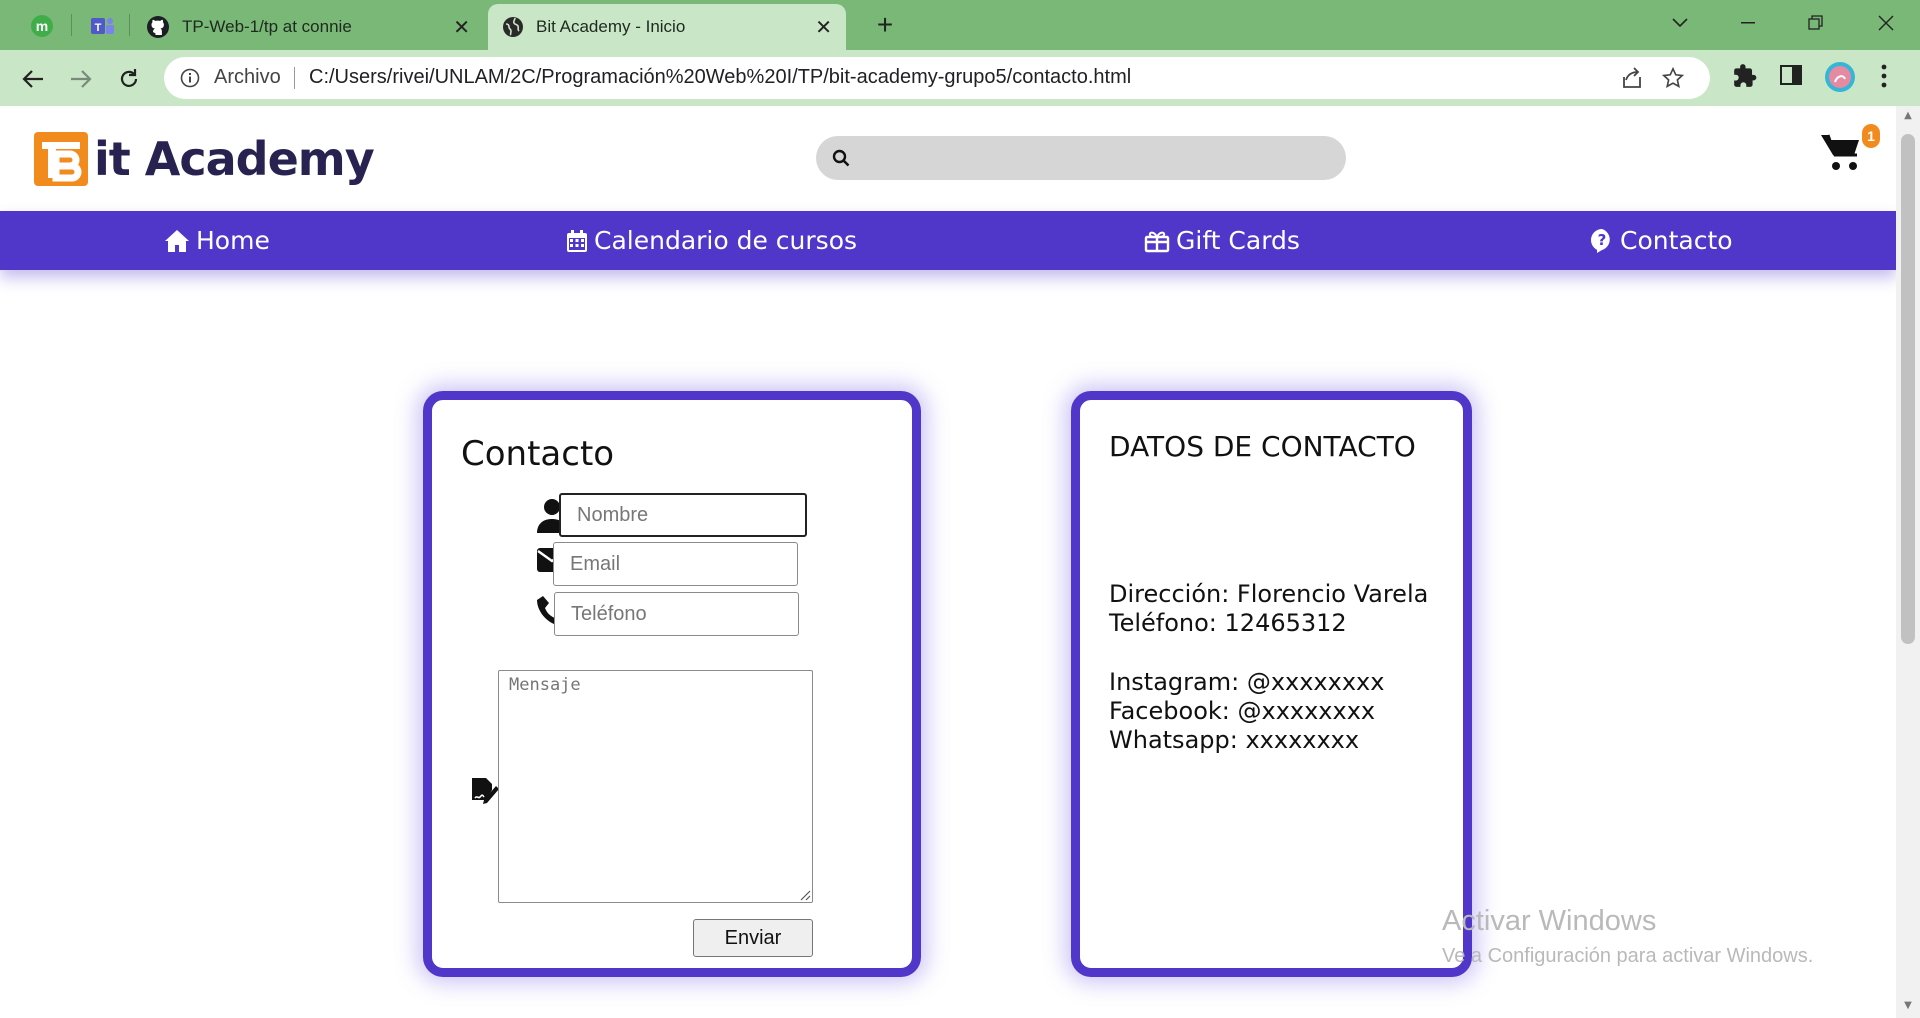  I want to click on activation-watermark-title: Activar Windows, so click(1549, 921).